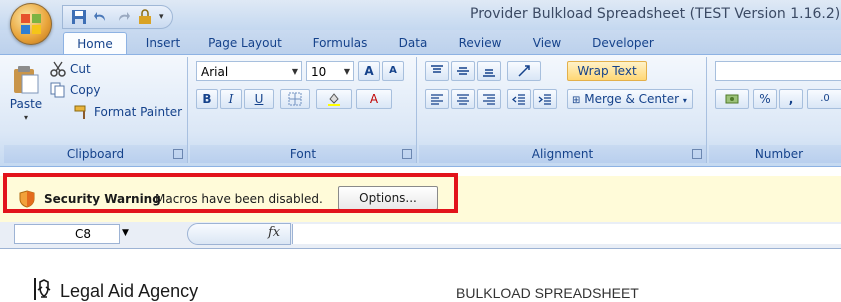 Image resolution: width=841 pixels, height=302 pixels. Describe the element at coordinates (480, 43) in the screenshot. I see `tab-review: Review` at that location.